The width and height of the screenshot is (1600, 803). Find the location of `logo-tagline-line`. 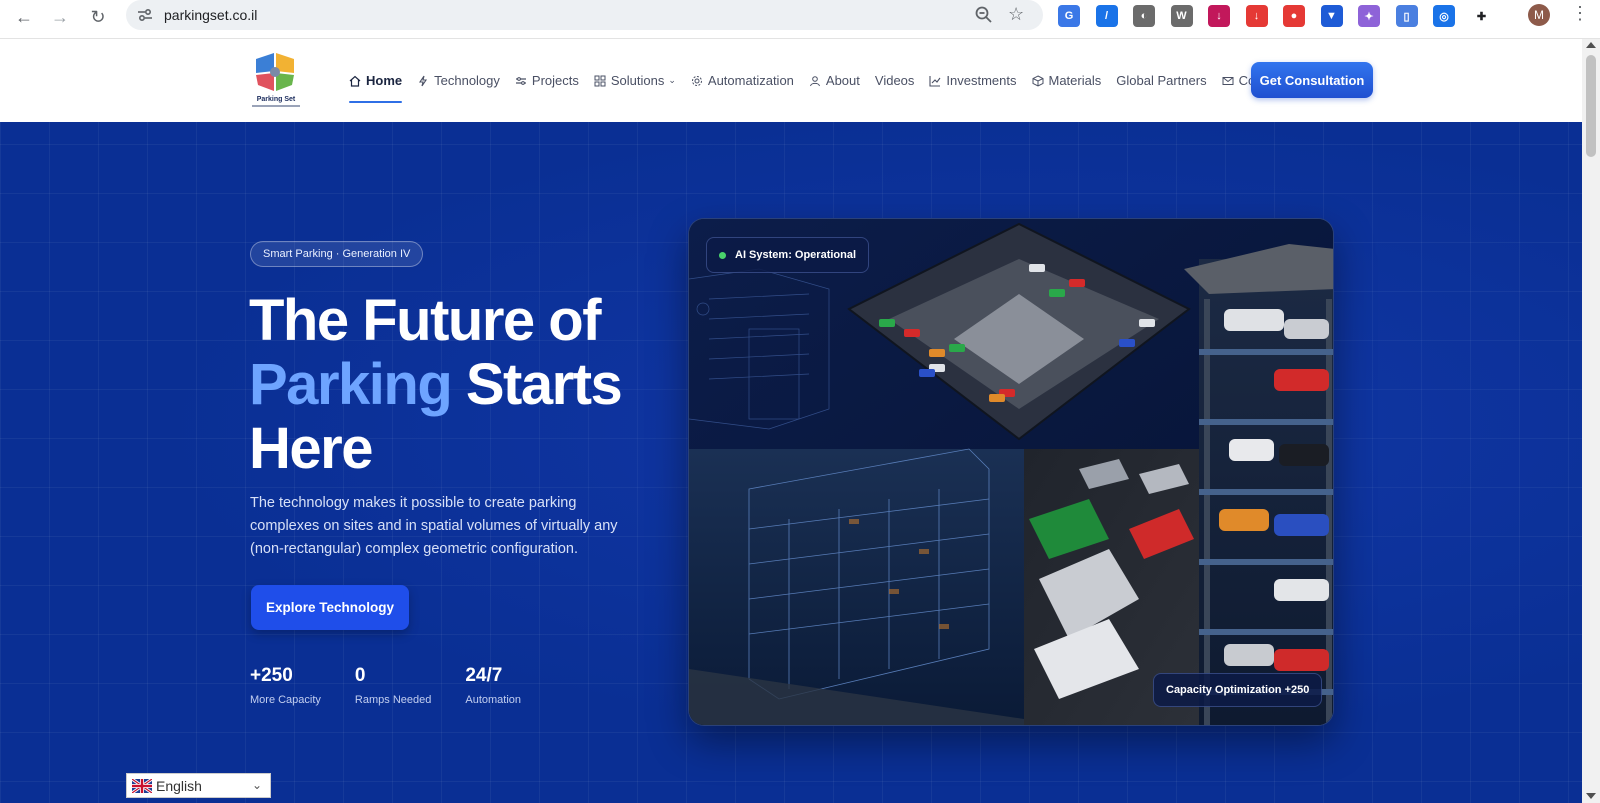

logo-tagline-line is located at coordinates (276, 106).